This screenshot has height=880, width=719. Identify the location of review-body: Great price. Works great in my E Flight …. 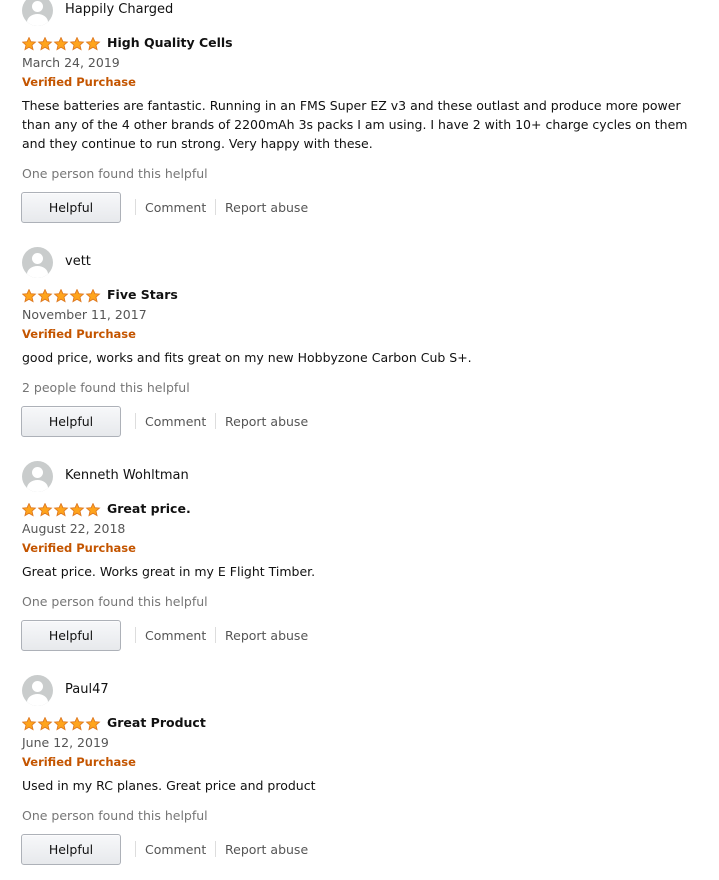
(169, 571).